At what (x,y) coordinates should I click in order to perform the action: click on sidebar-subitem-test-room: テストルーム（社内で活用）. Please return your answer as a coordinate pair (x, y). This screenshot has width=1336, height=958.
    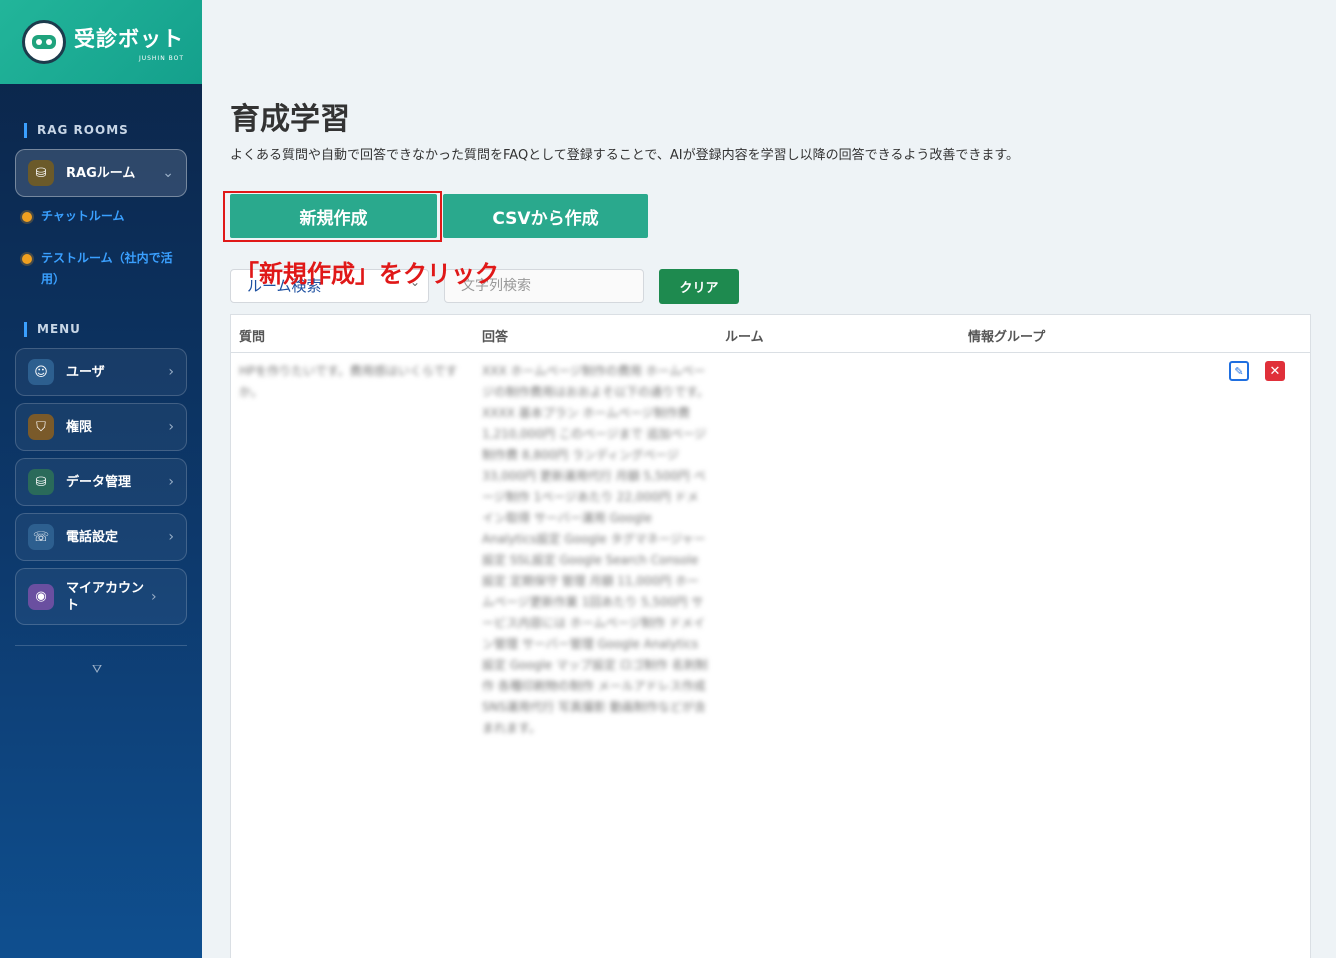
    Looking at the image, I should click on (102, 269).